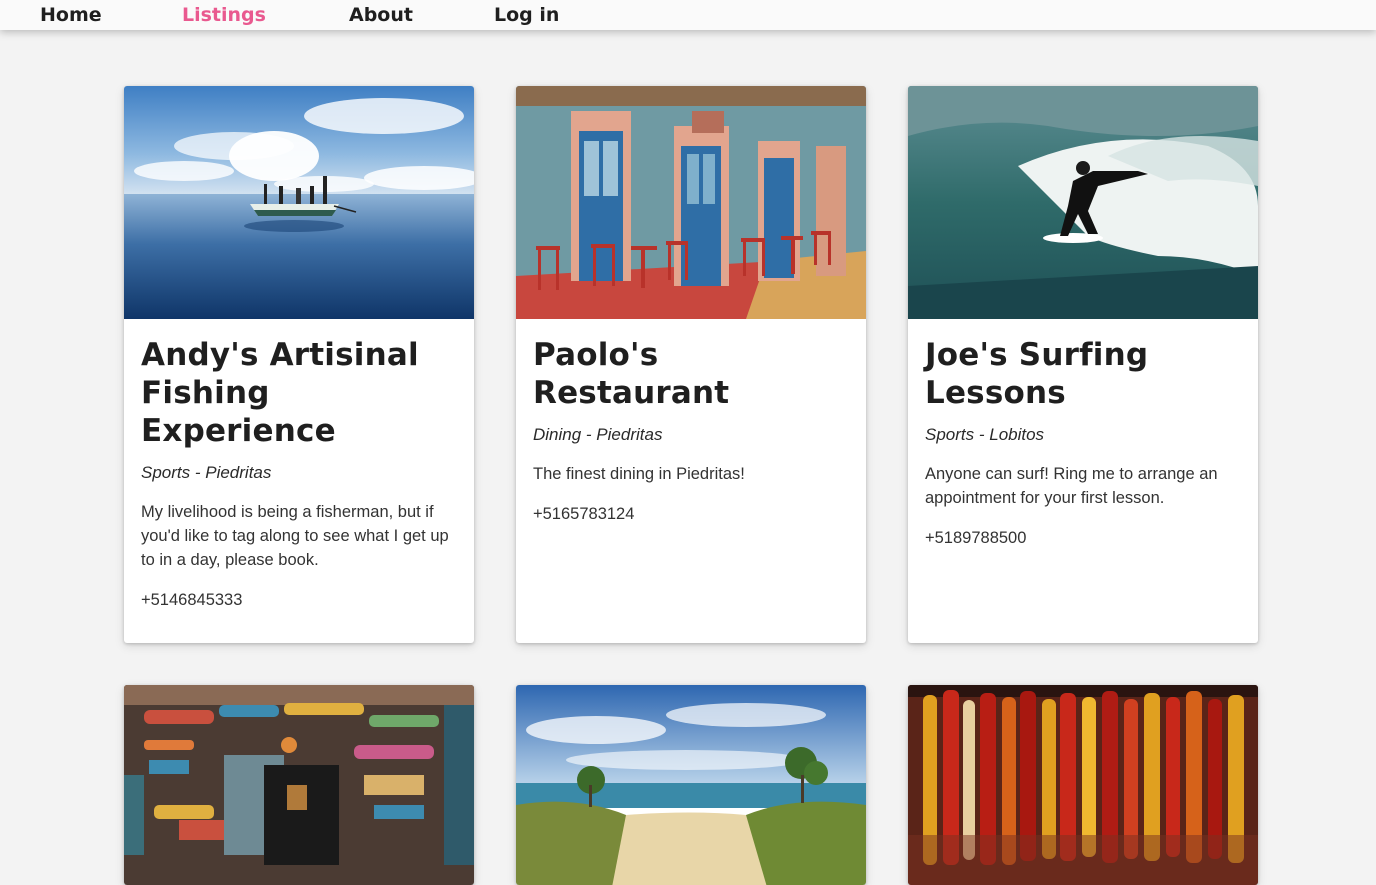 The height and width of the screenshot is (885, 1376). Describe the element at coordinates (584, 514) in the screenshot. I see `listing-phone: +5165783124` at that location.